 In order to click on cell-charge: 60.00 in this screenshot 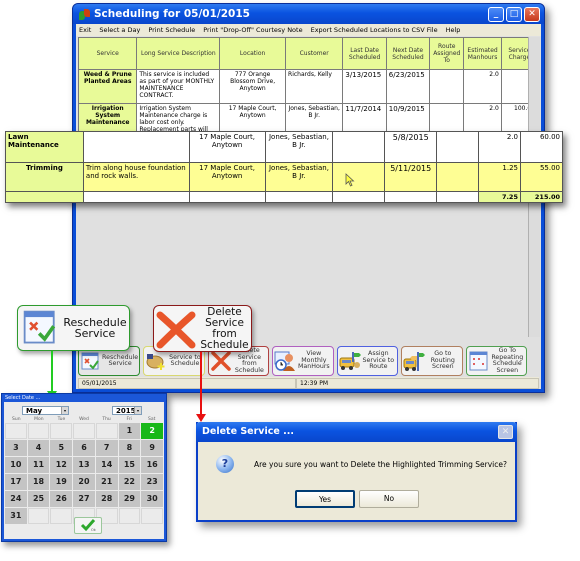, I will do `click(541, 147)`.